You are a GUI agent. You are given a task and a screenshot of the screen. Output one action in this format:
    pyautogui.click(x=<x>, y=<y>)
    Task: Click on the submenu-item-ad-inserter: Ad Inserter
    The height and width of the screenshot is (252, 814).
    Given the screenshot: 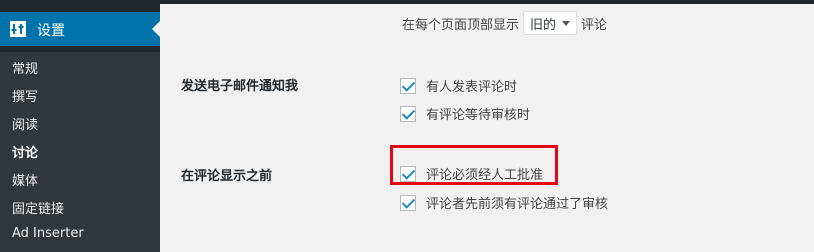 What is the action you would take?
    pyautogui.click(x=48, y=233)
    